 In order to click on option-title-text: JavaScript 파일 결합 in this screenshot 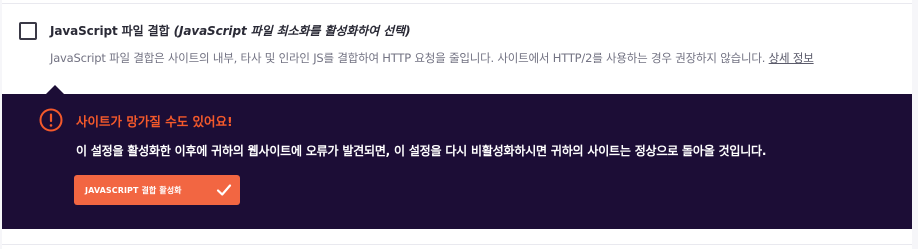, I will do `click(110, 31)`.